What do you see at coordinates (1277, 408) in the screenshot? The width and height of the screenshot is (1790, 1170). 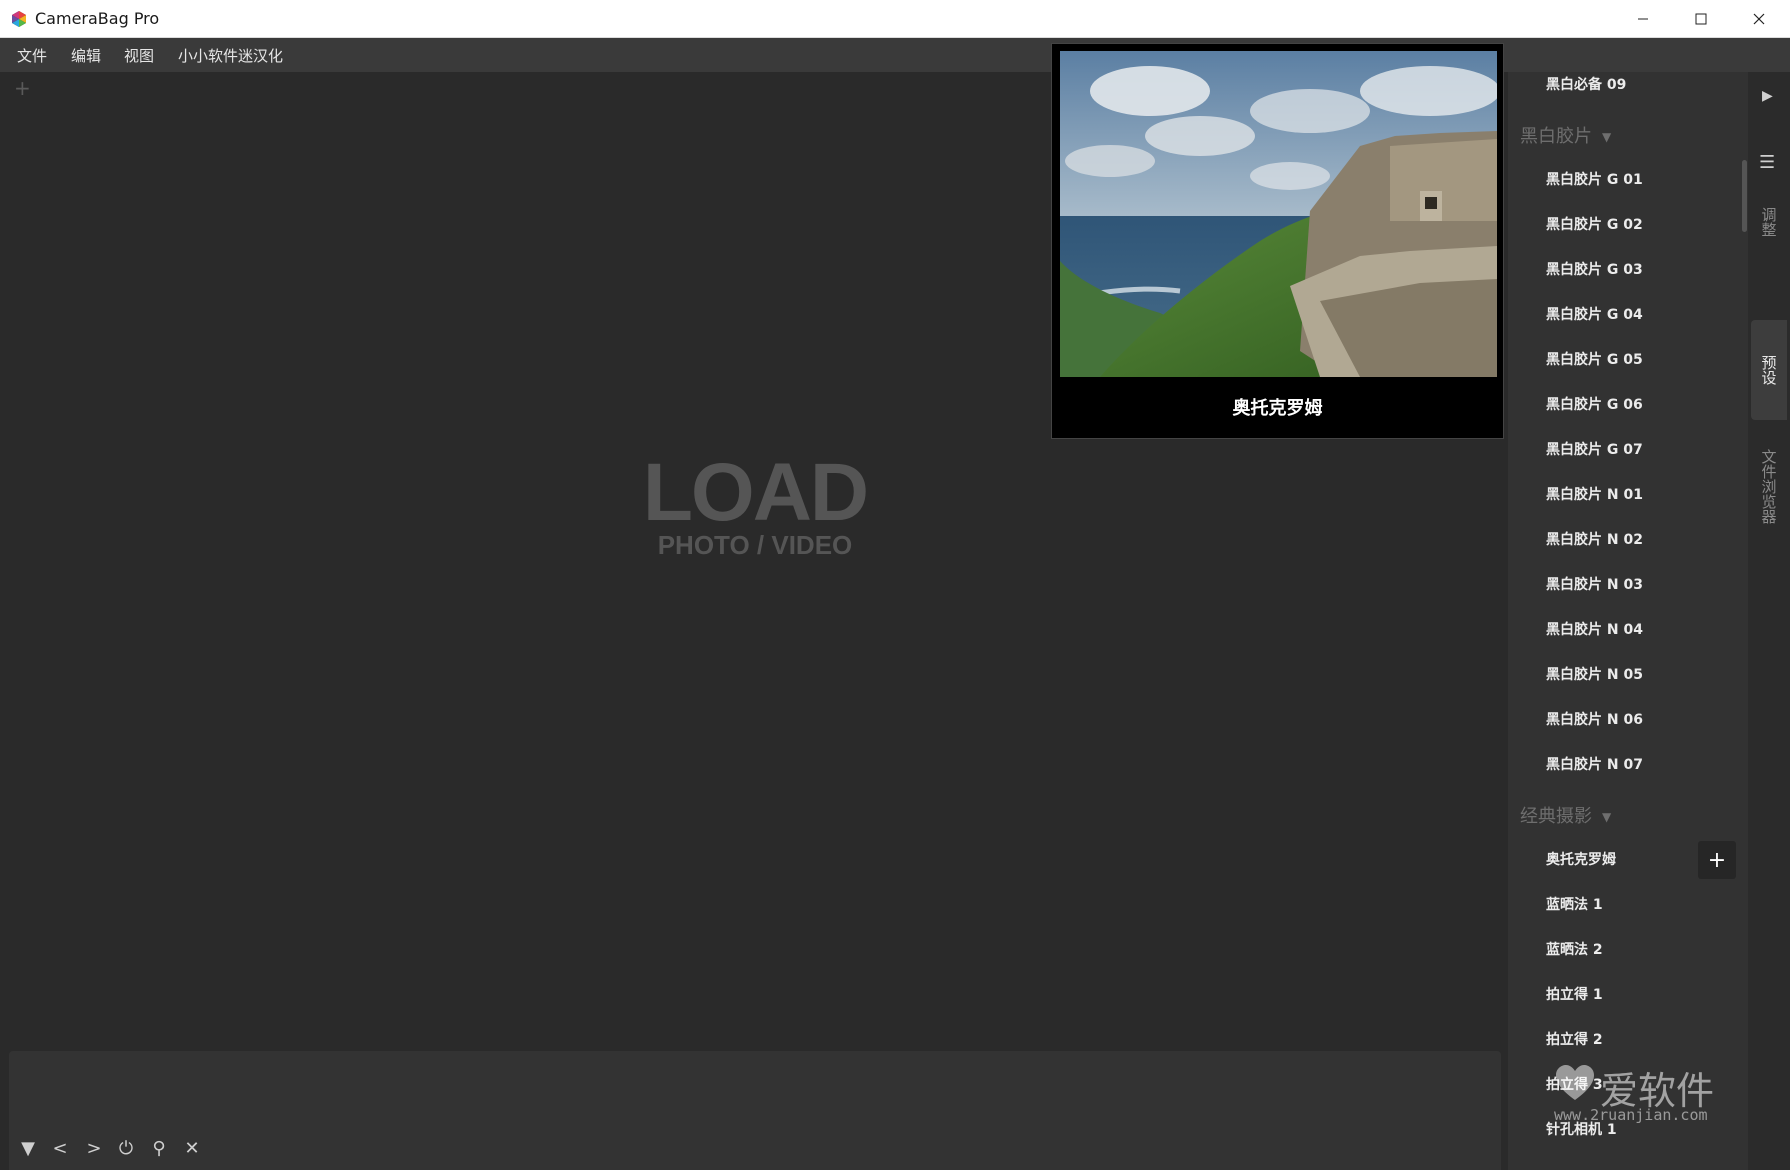 I see `preview-caption: 奥托克罗姆` at bounding box center [1277, 408].